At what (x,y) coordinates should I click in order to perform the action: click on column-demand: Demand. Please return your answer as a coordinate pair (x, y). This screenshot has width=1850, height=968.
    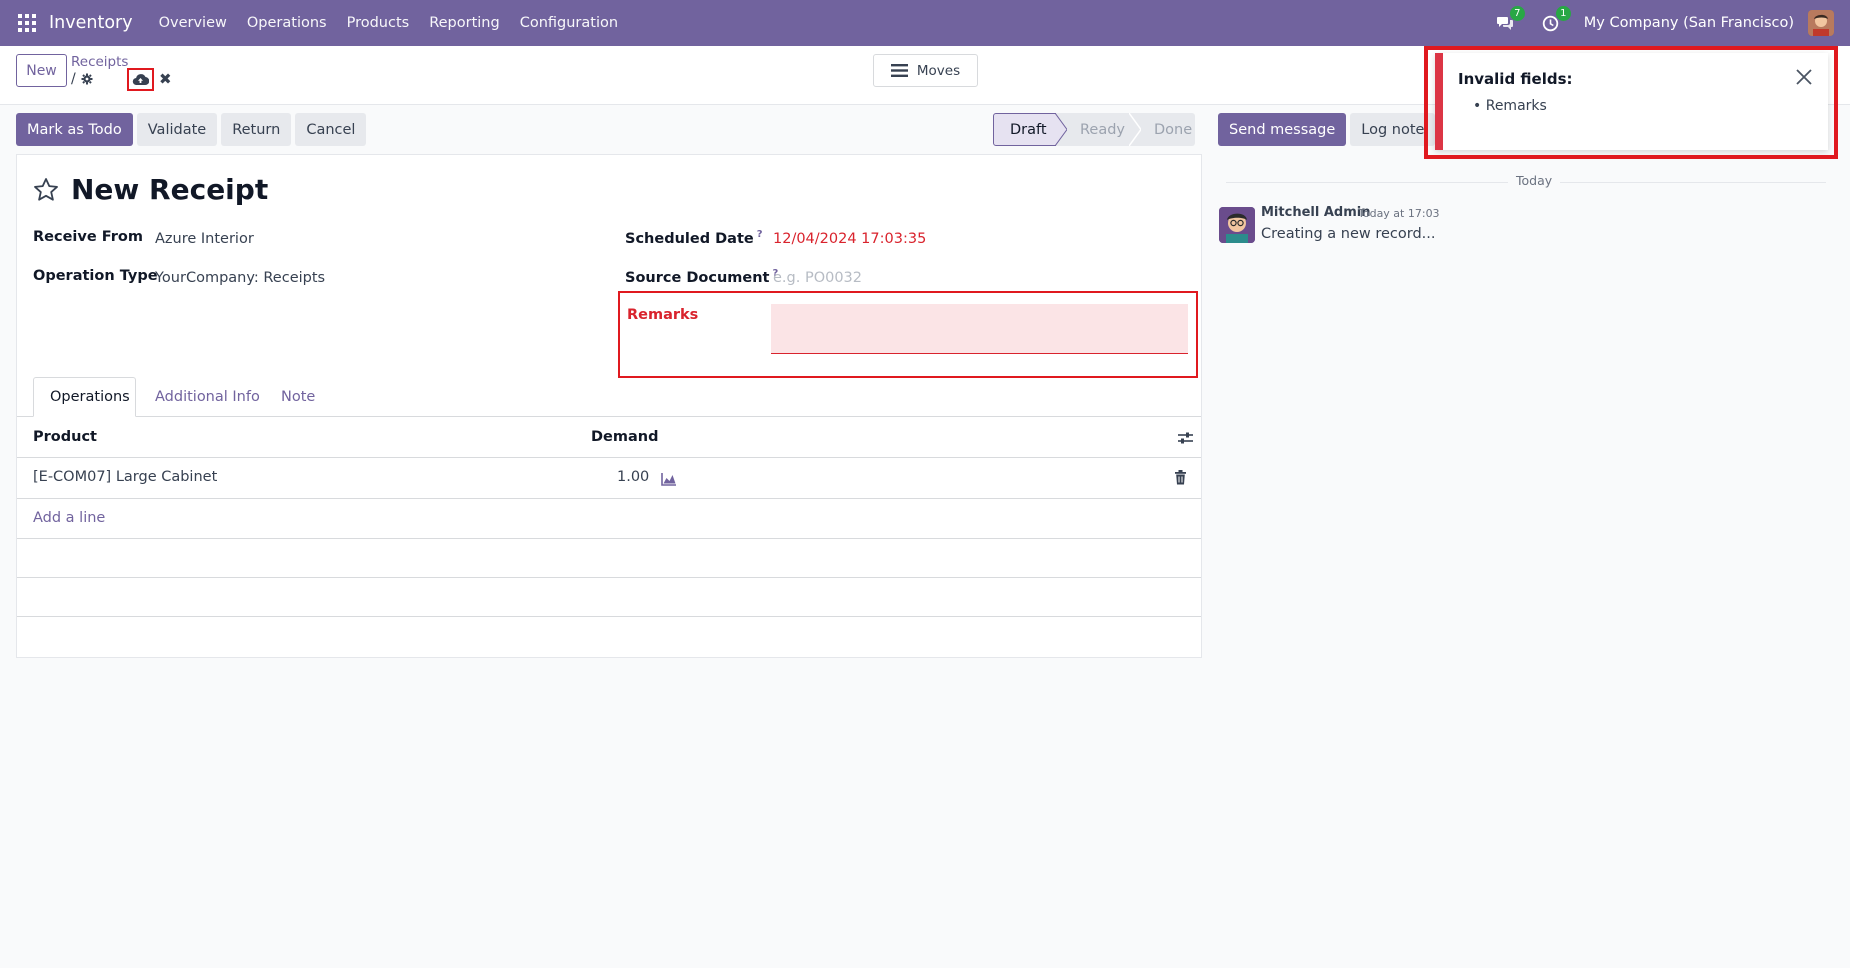
    Looking at the image, I should click on (624, 437).